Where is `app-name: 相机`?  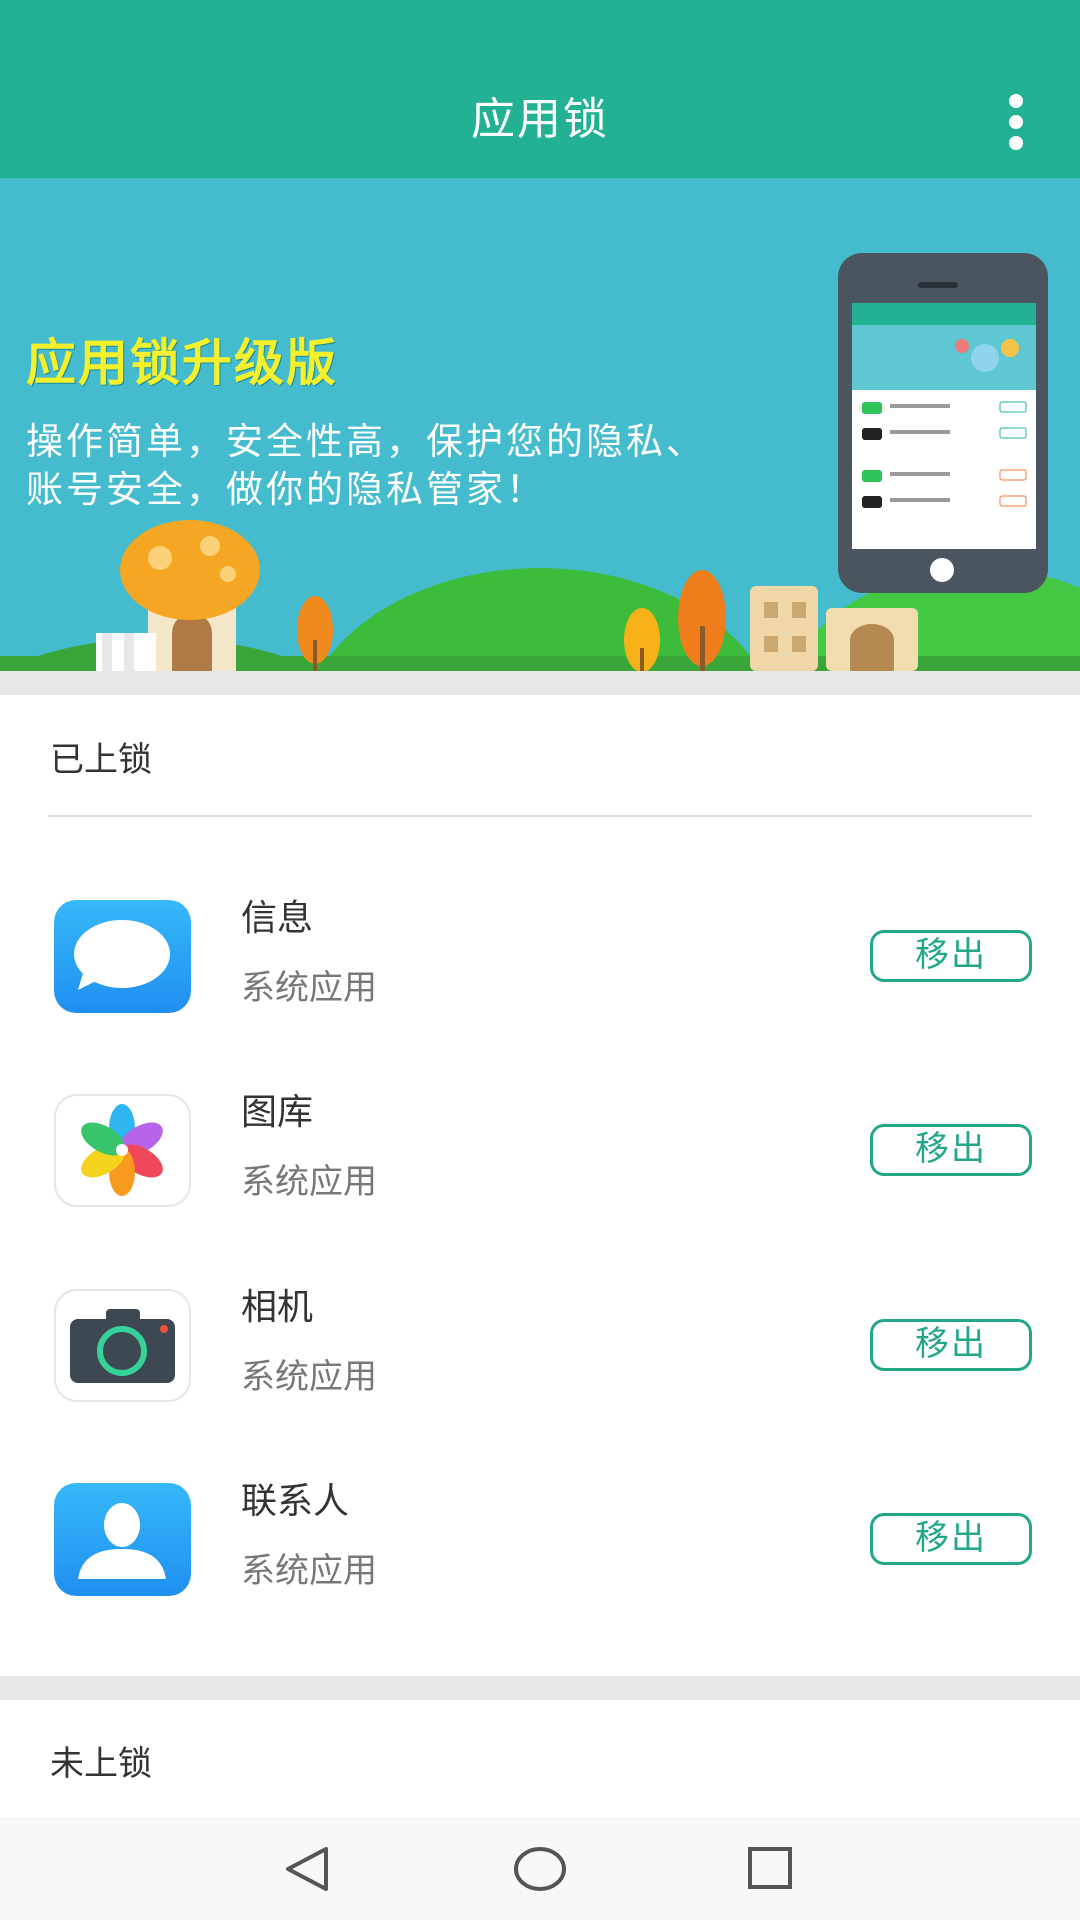 app-name: 相机 is located at coordinates (277, 1307).